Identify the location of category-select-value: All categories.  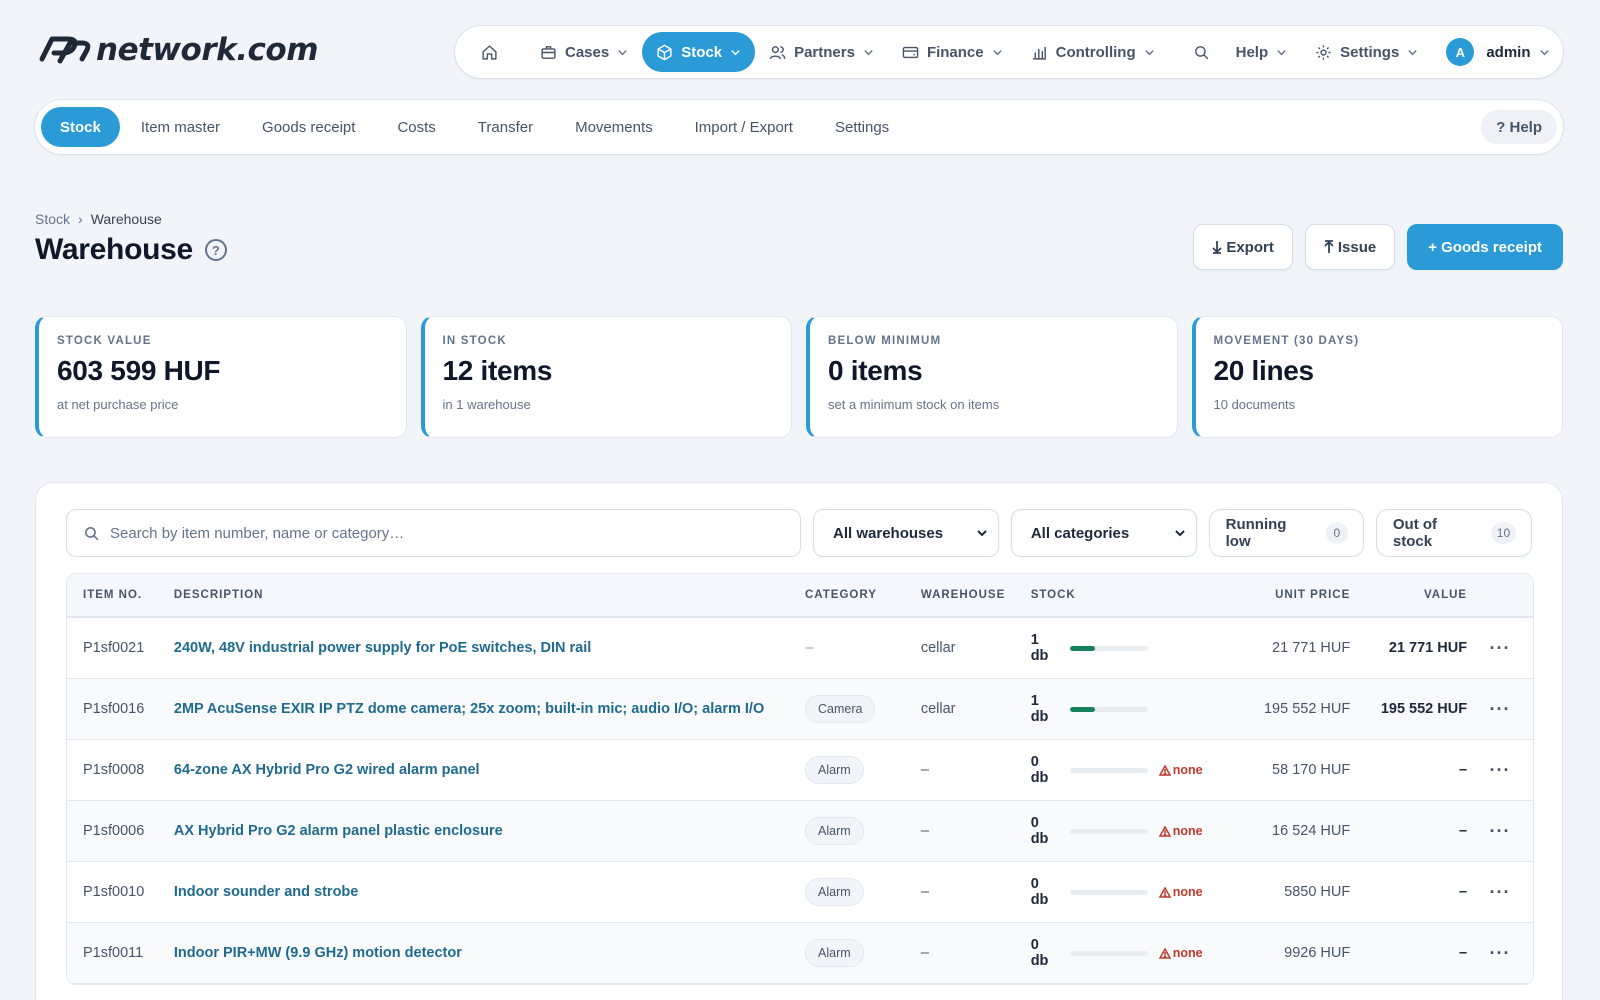
(1080, 533).